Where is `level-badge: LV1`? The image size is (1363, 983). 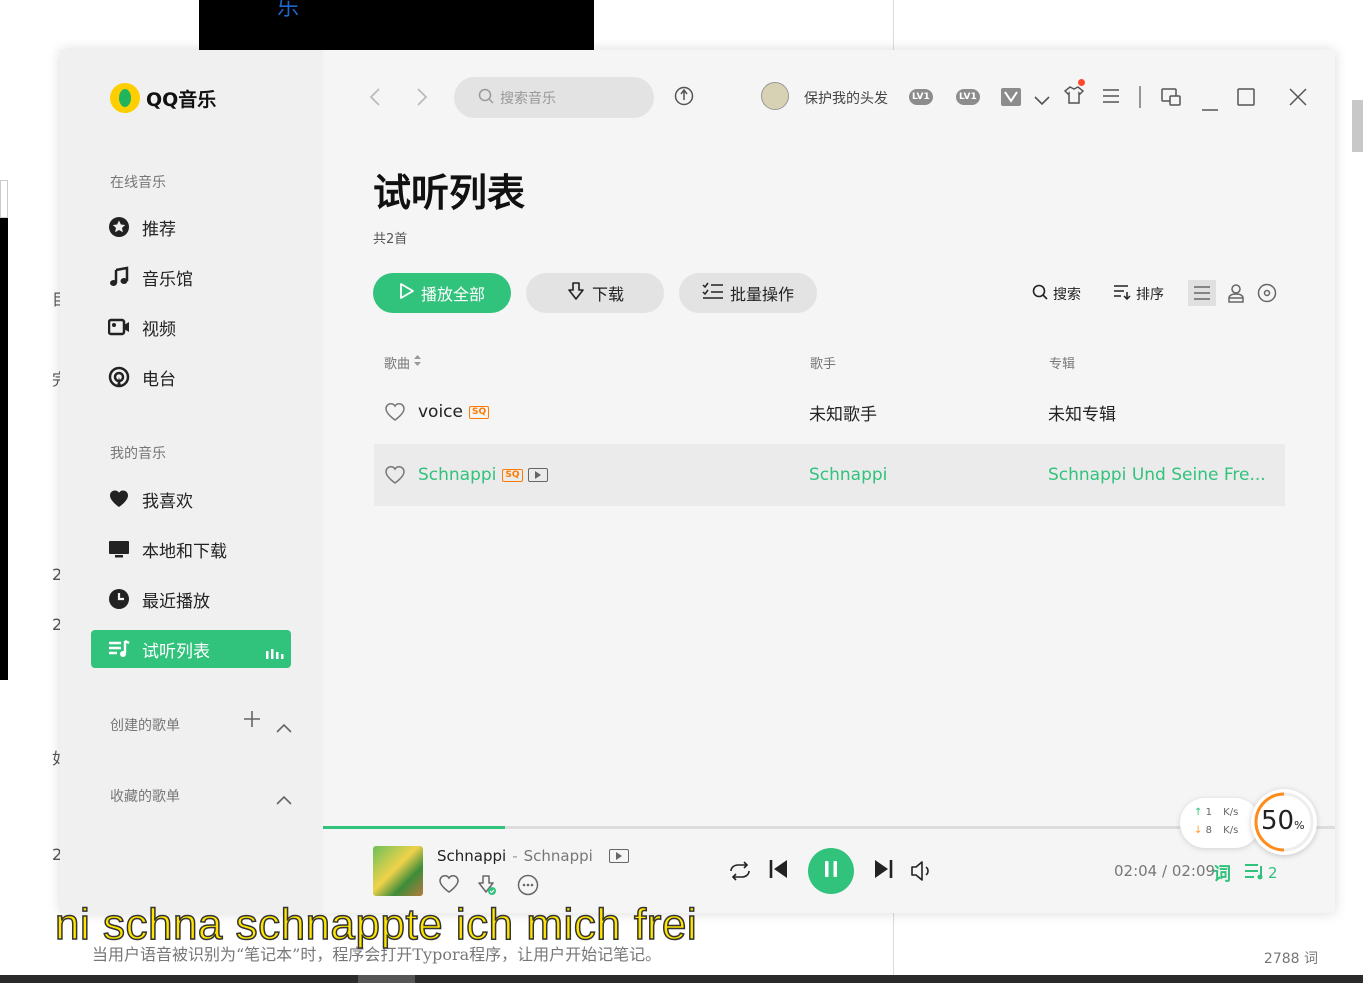 level-badge: LV1 is located at coordinates (968, 97).